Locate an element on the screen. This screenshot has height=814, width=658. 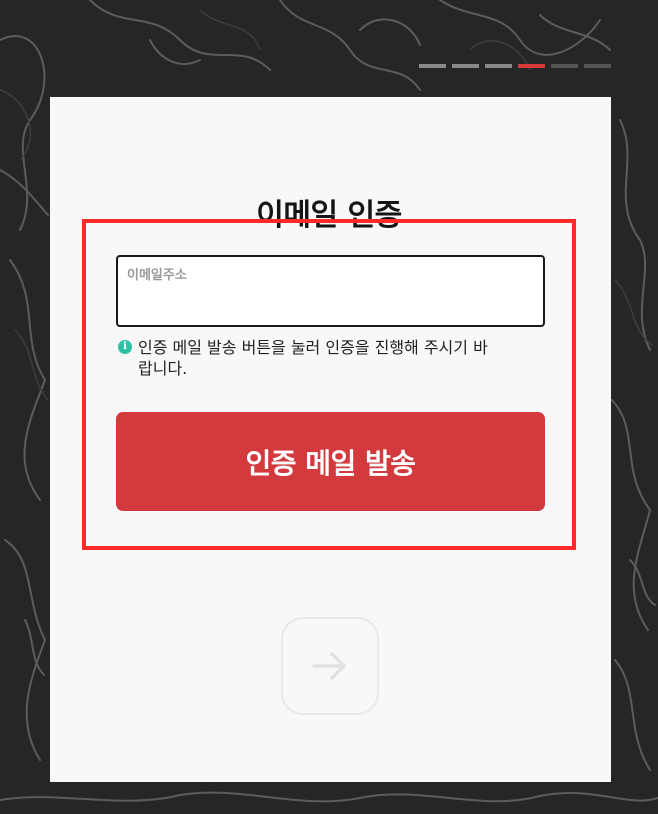
help-message: i 인증 메일 발송 버튼을 눌러 인증을 진행해 주시기 바랍니다. is located at coordinates (318, 358).